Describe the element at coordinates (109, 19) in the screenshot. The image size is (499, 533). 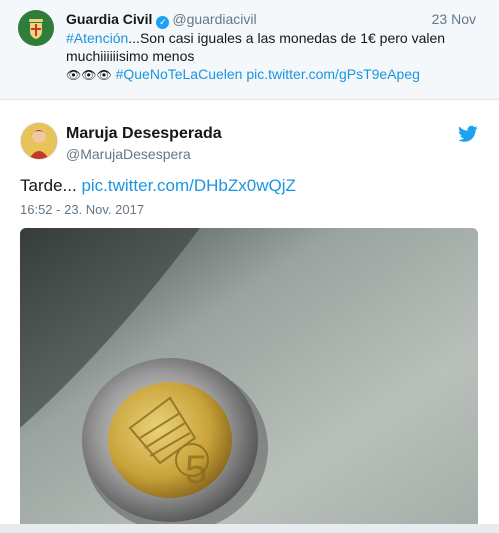
I see `quoted-author-name: Guardia Civil` at that location.